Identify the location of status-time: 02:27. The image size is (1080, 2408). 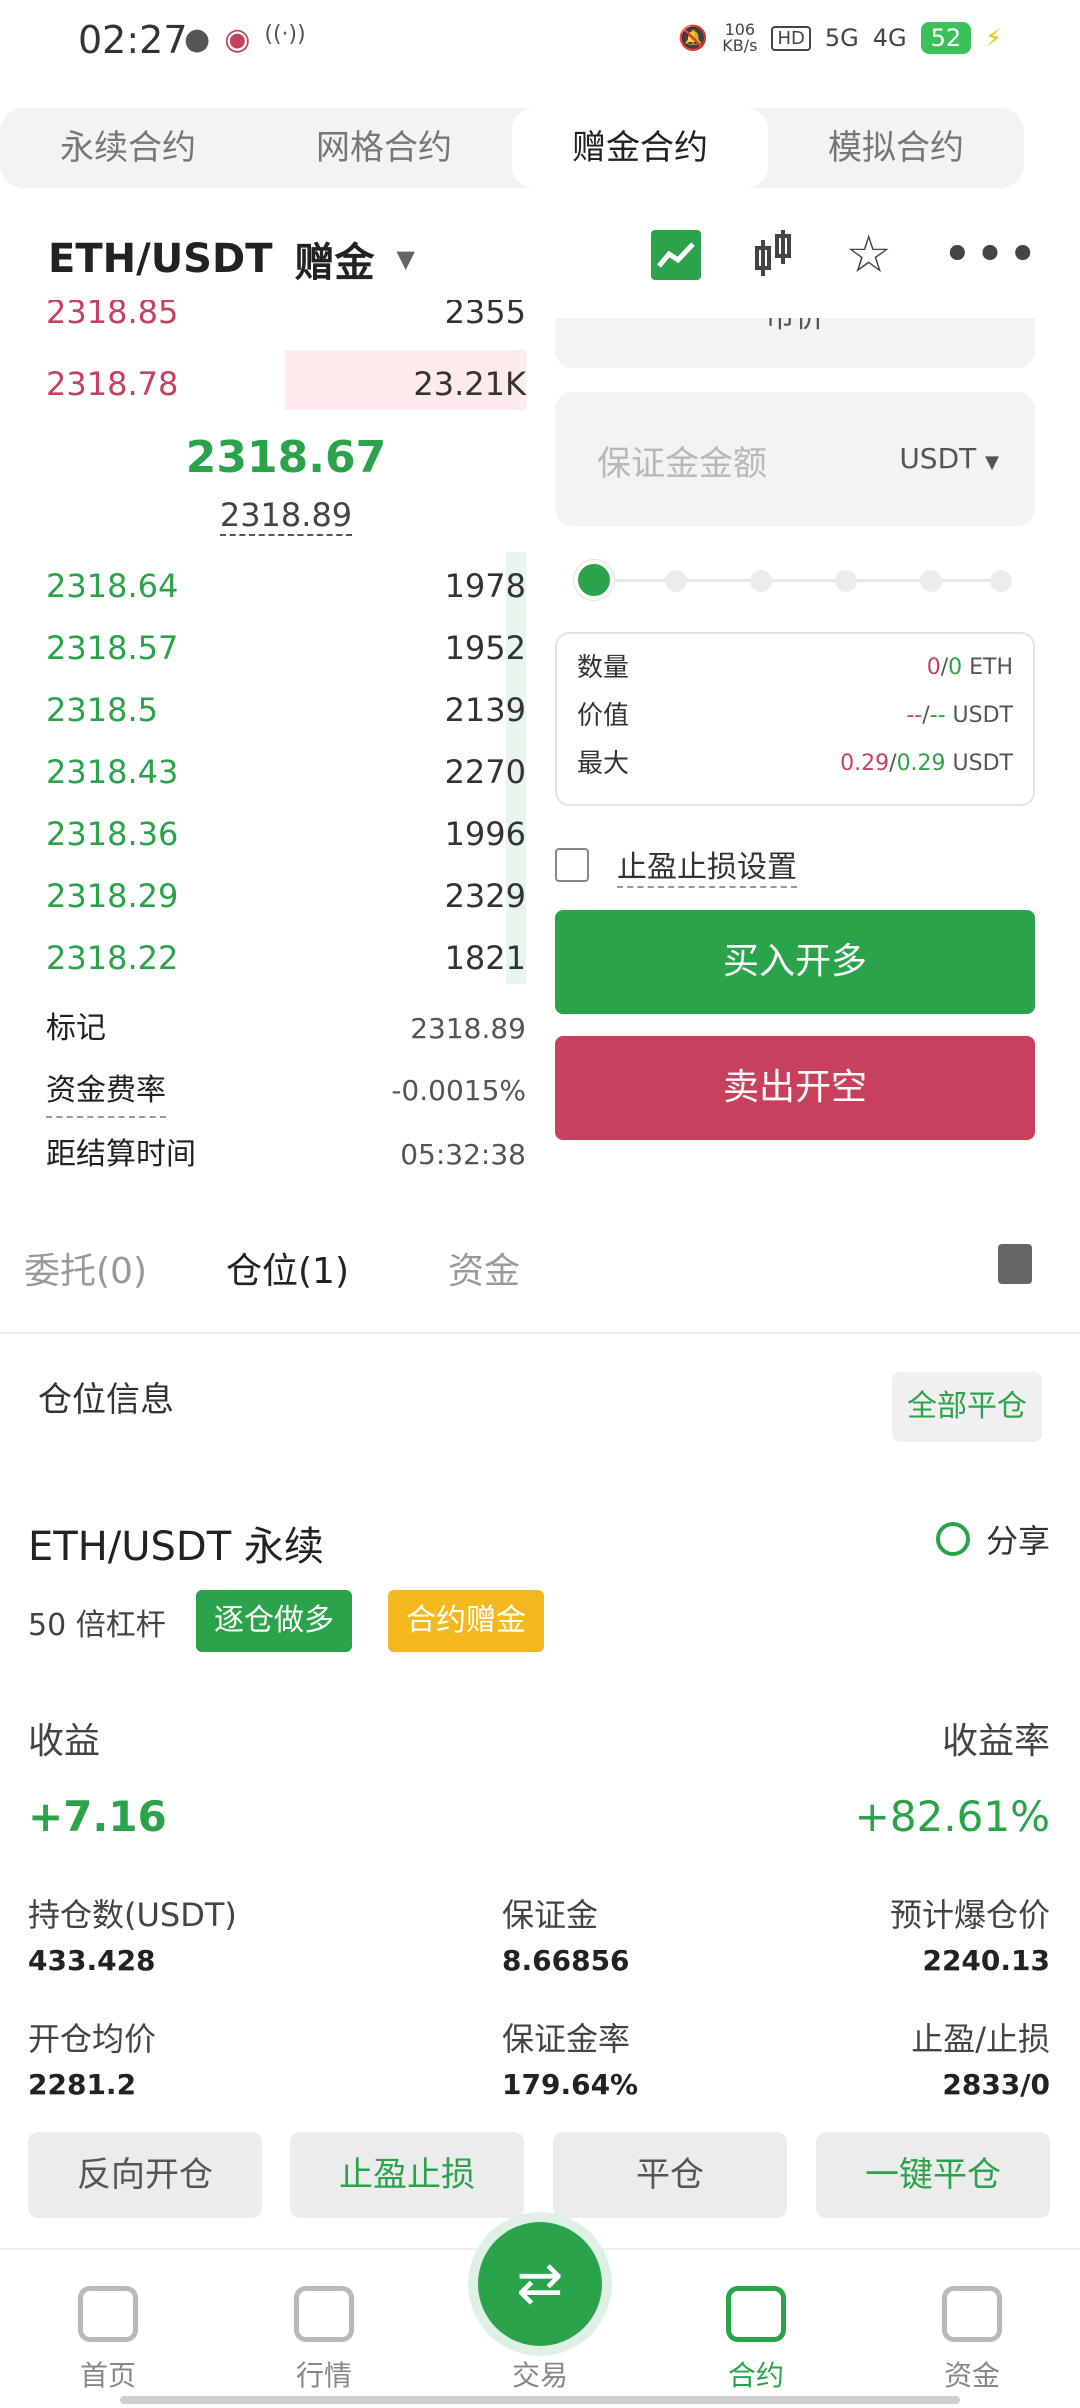
(133, 40).